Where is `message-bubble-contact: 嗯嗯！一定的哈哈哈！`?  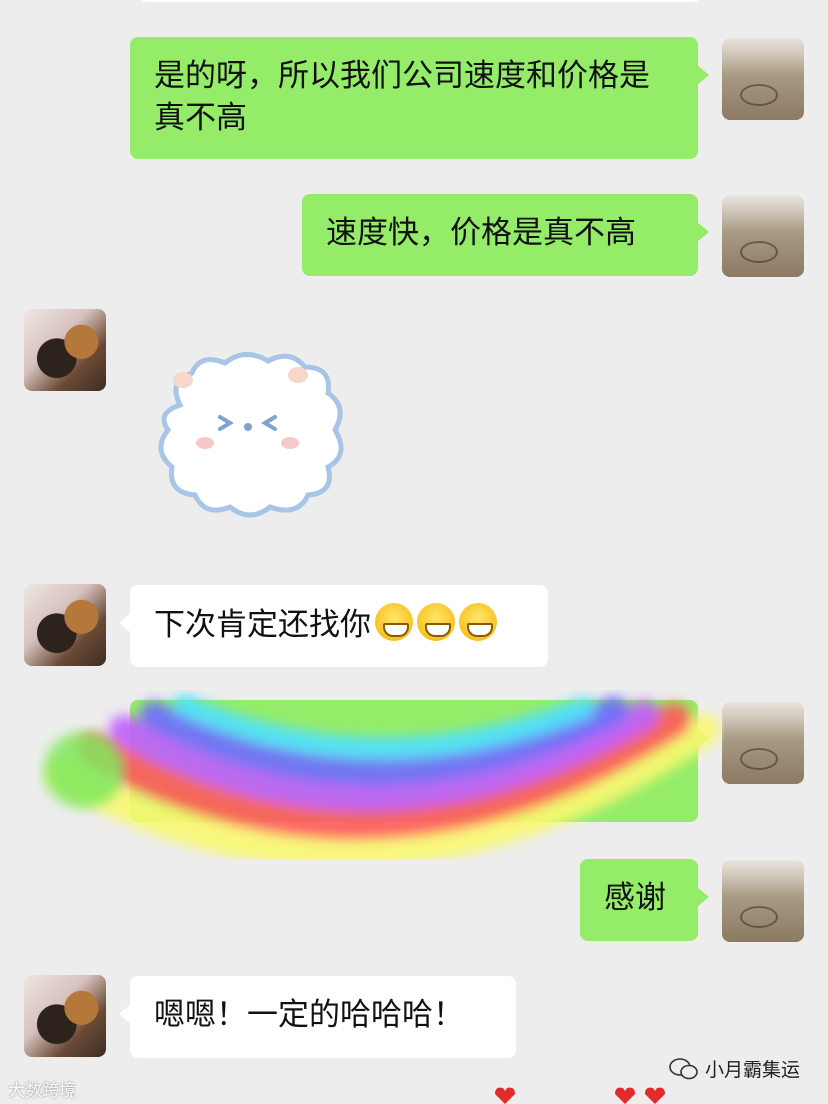 message-bubble-contact: 嗯嗯！一定的哈哈哈！ is located at coordinates (317, 1017).